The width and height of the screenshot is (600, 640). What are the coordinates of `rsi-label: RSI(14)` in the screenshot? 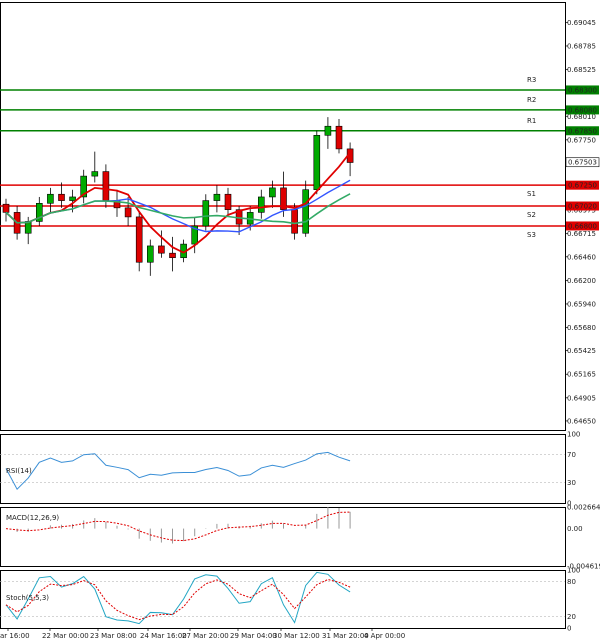 It's located at (19, 471).